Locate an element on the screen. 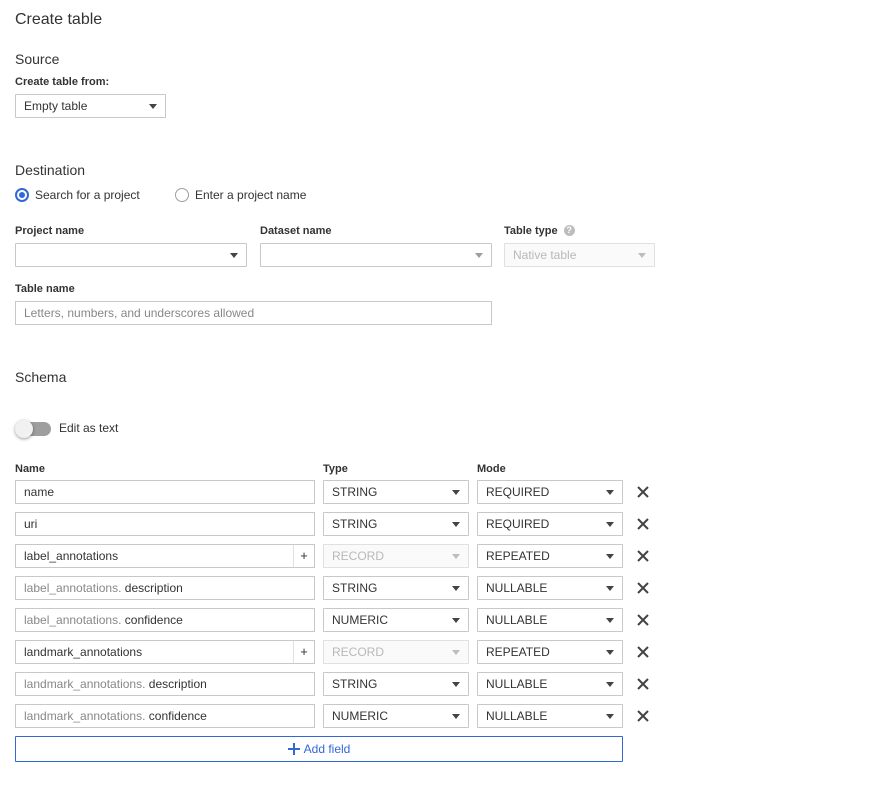  field-name-value: name is located at coordinates (39, 492).